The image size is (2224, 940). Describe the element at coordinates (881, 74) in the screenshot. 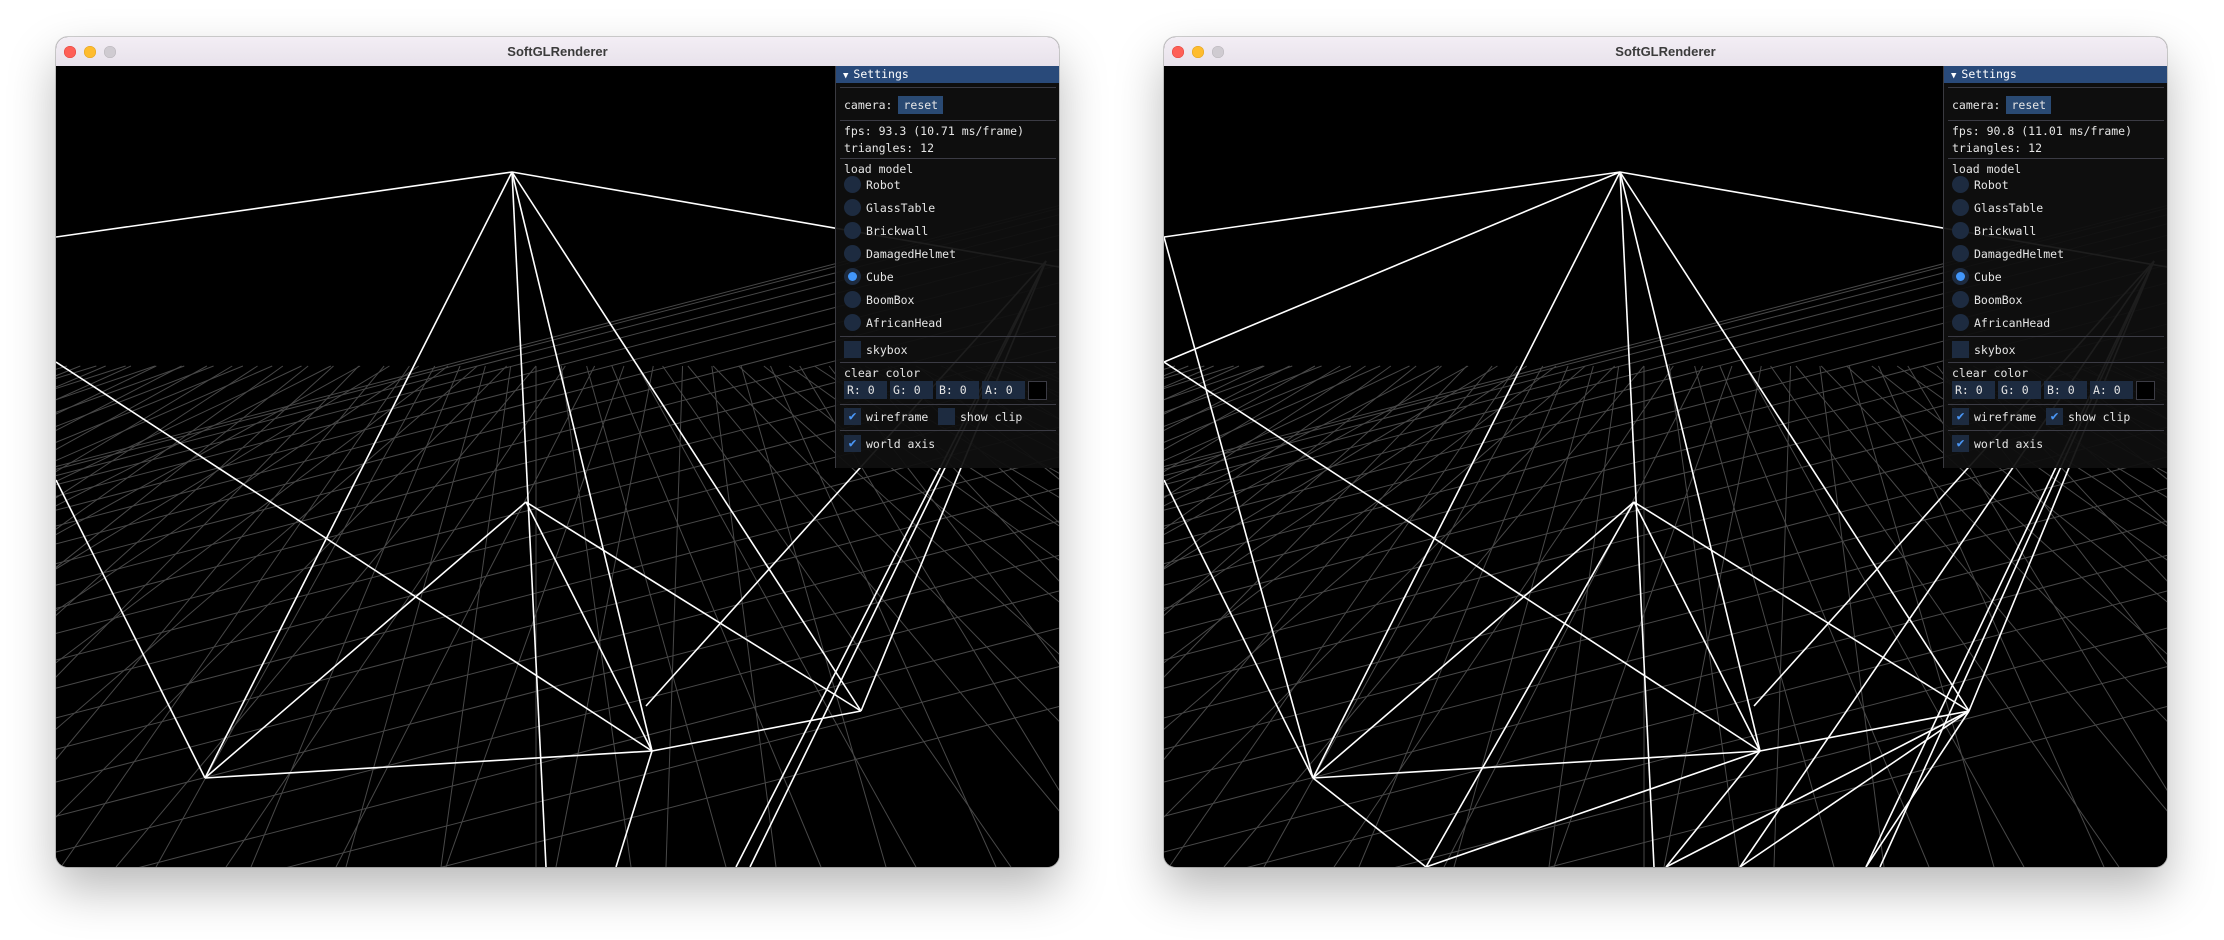

I see `settings-title: Settings` at that location.